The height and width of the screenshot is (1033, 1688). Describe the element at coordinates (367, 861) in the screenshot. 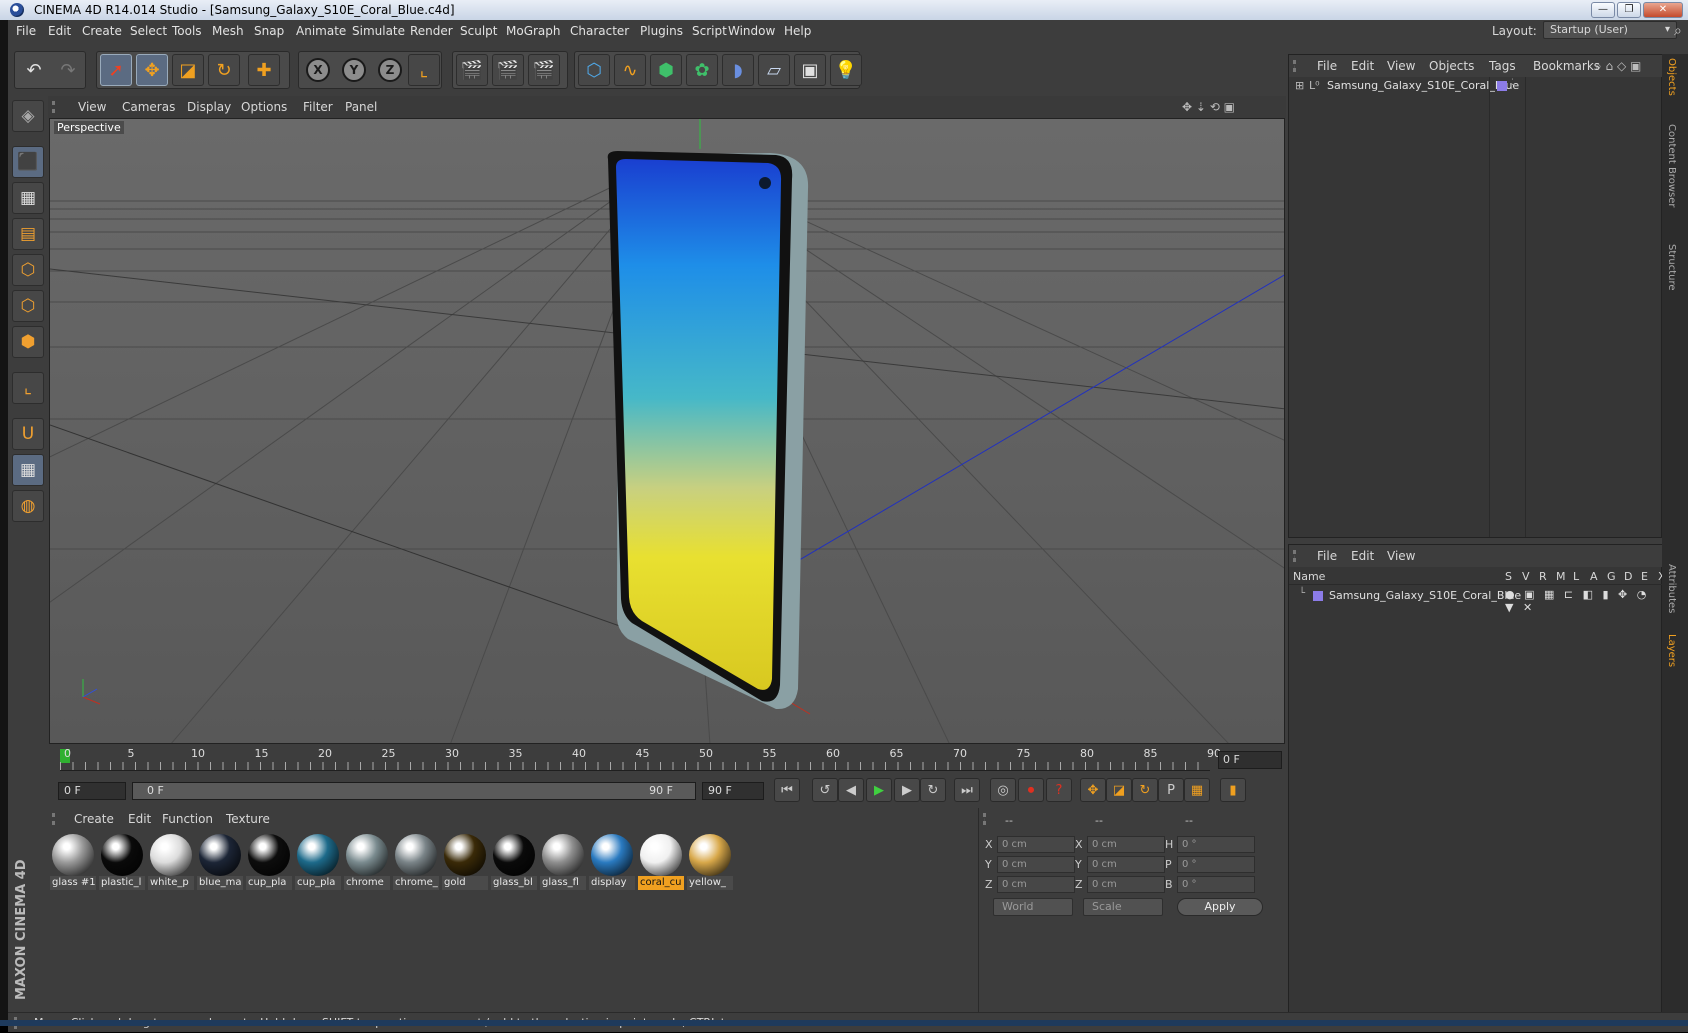

I see `material-swatch: chrome` at that location.